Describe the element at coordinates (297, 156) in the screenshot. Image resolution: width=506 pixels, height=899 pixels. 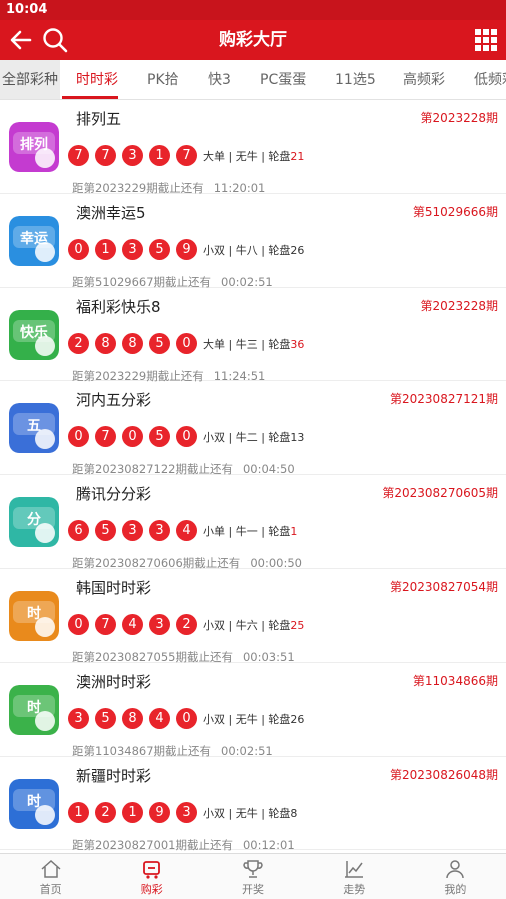
I see `roulette-value: 21` at that location.